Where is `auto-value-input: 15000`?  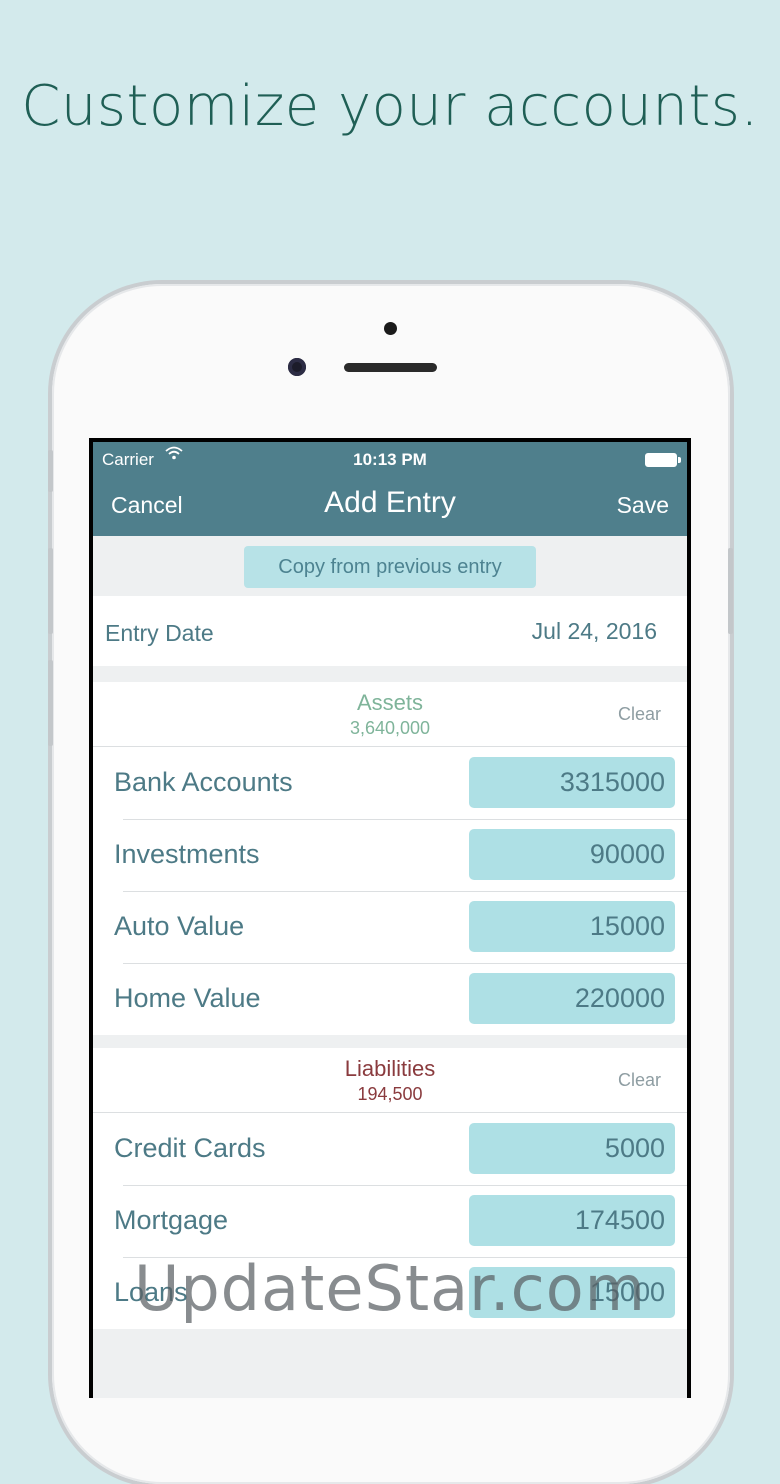
auto-value-input: 15000 is located at coordinates (572, 926).